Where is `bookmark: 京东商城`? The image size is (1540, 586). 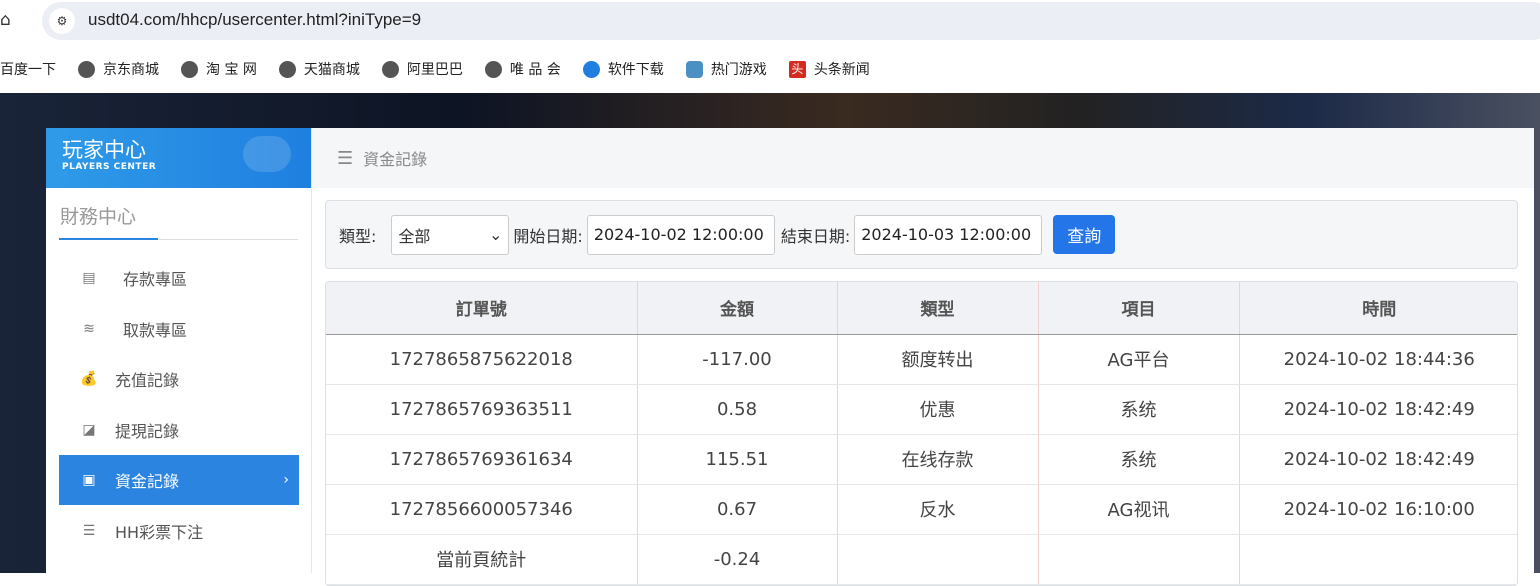
bookmark: 京东商城 is located at coordinates (118, 69).